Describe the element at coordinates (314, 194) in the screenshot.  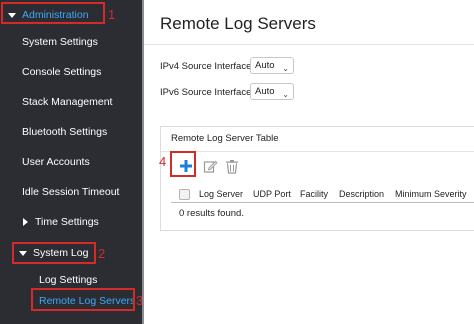
I see `column-header-facility: Facility` at that location.